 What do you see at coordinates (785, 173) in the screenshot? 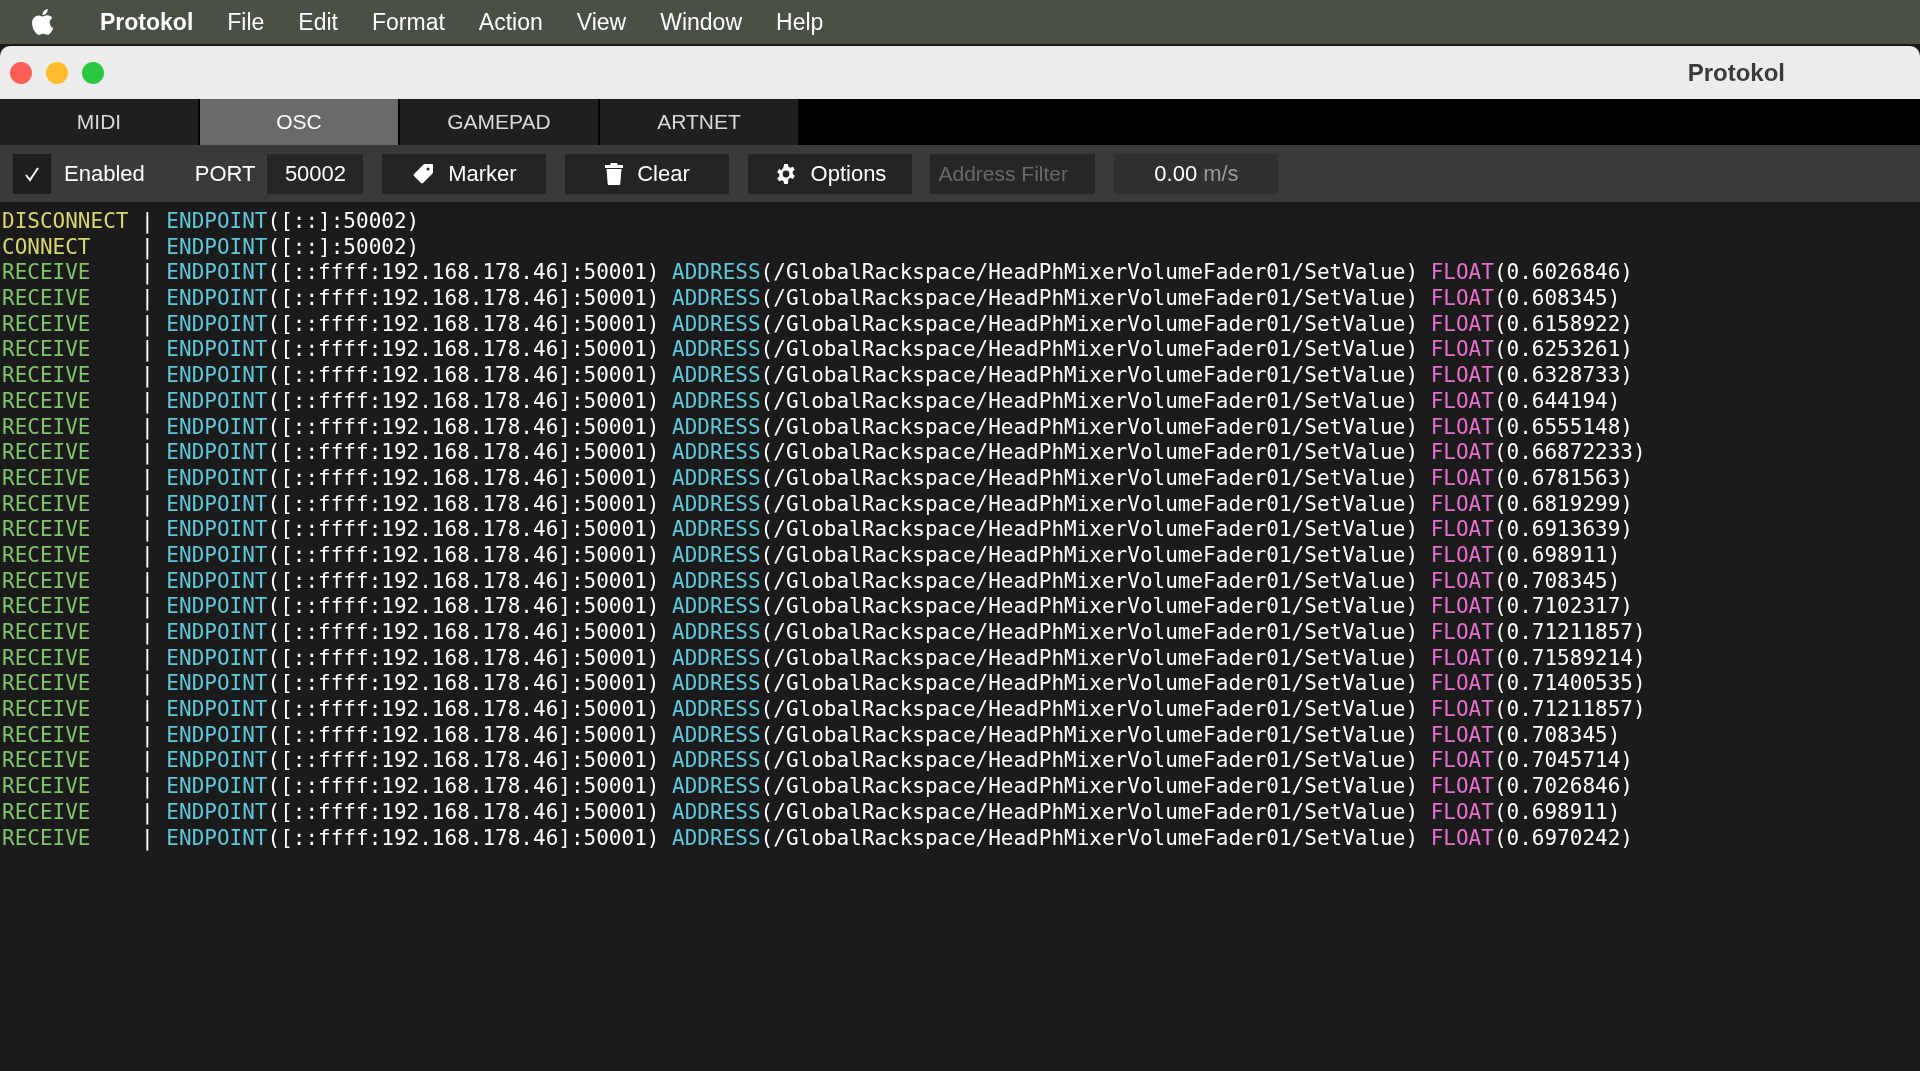
I see `settings-icon` at bounding box center [785, 173].